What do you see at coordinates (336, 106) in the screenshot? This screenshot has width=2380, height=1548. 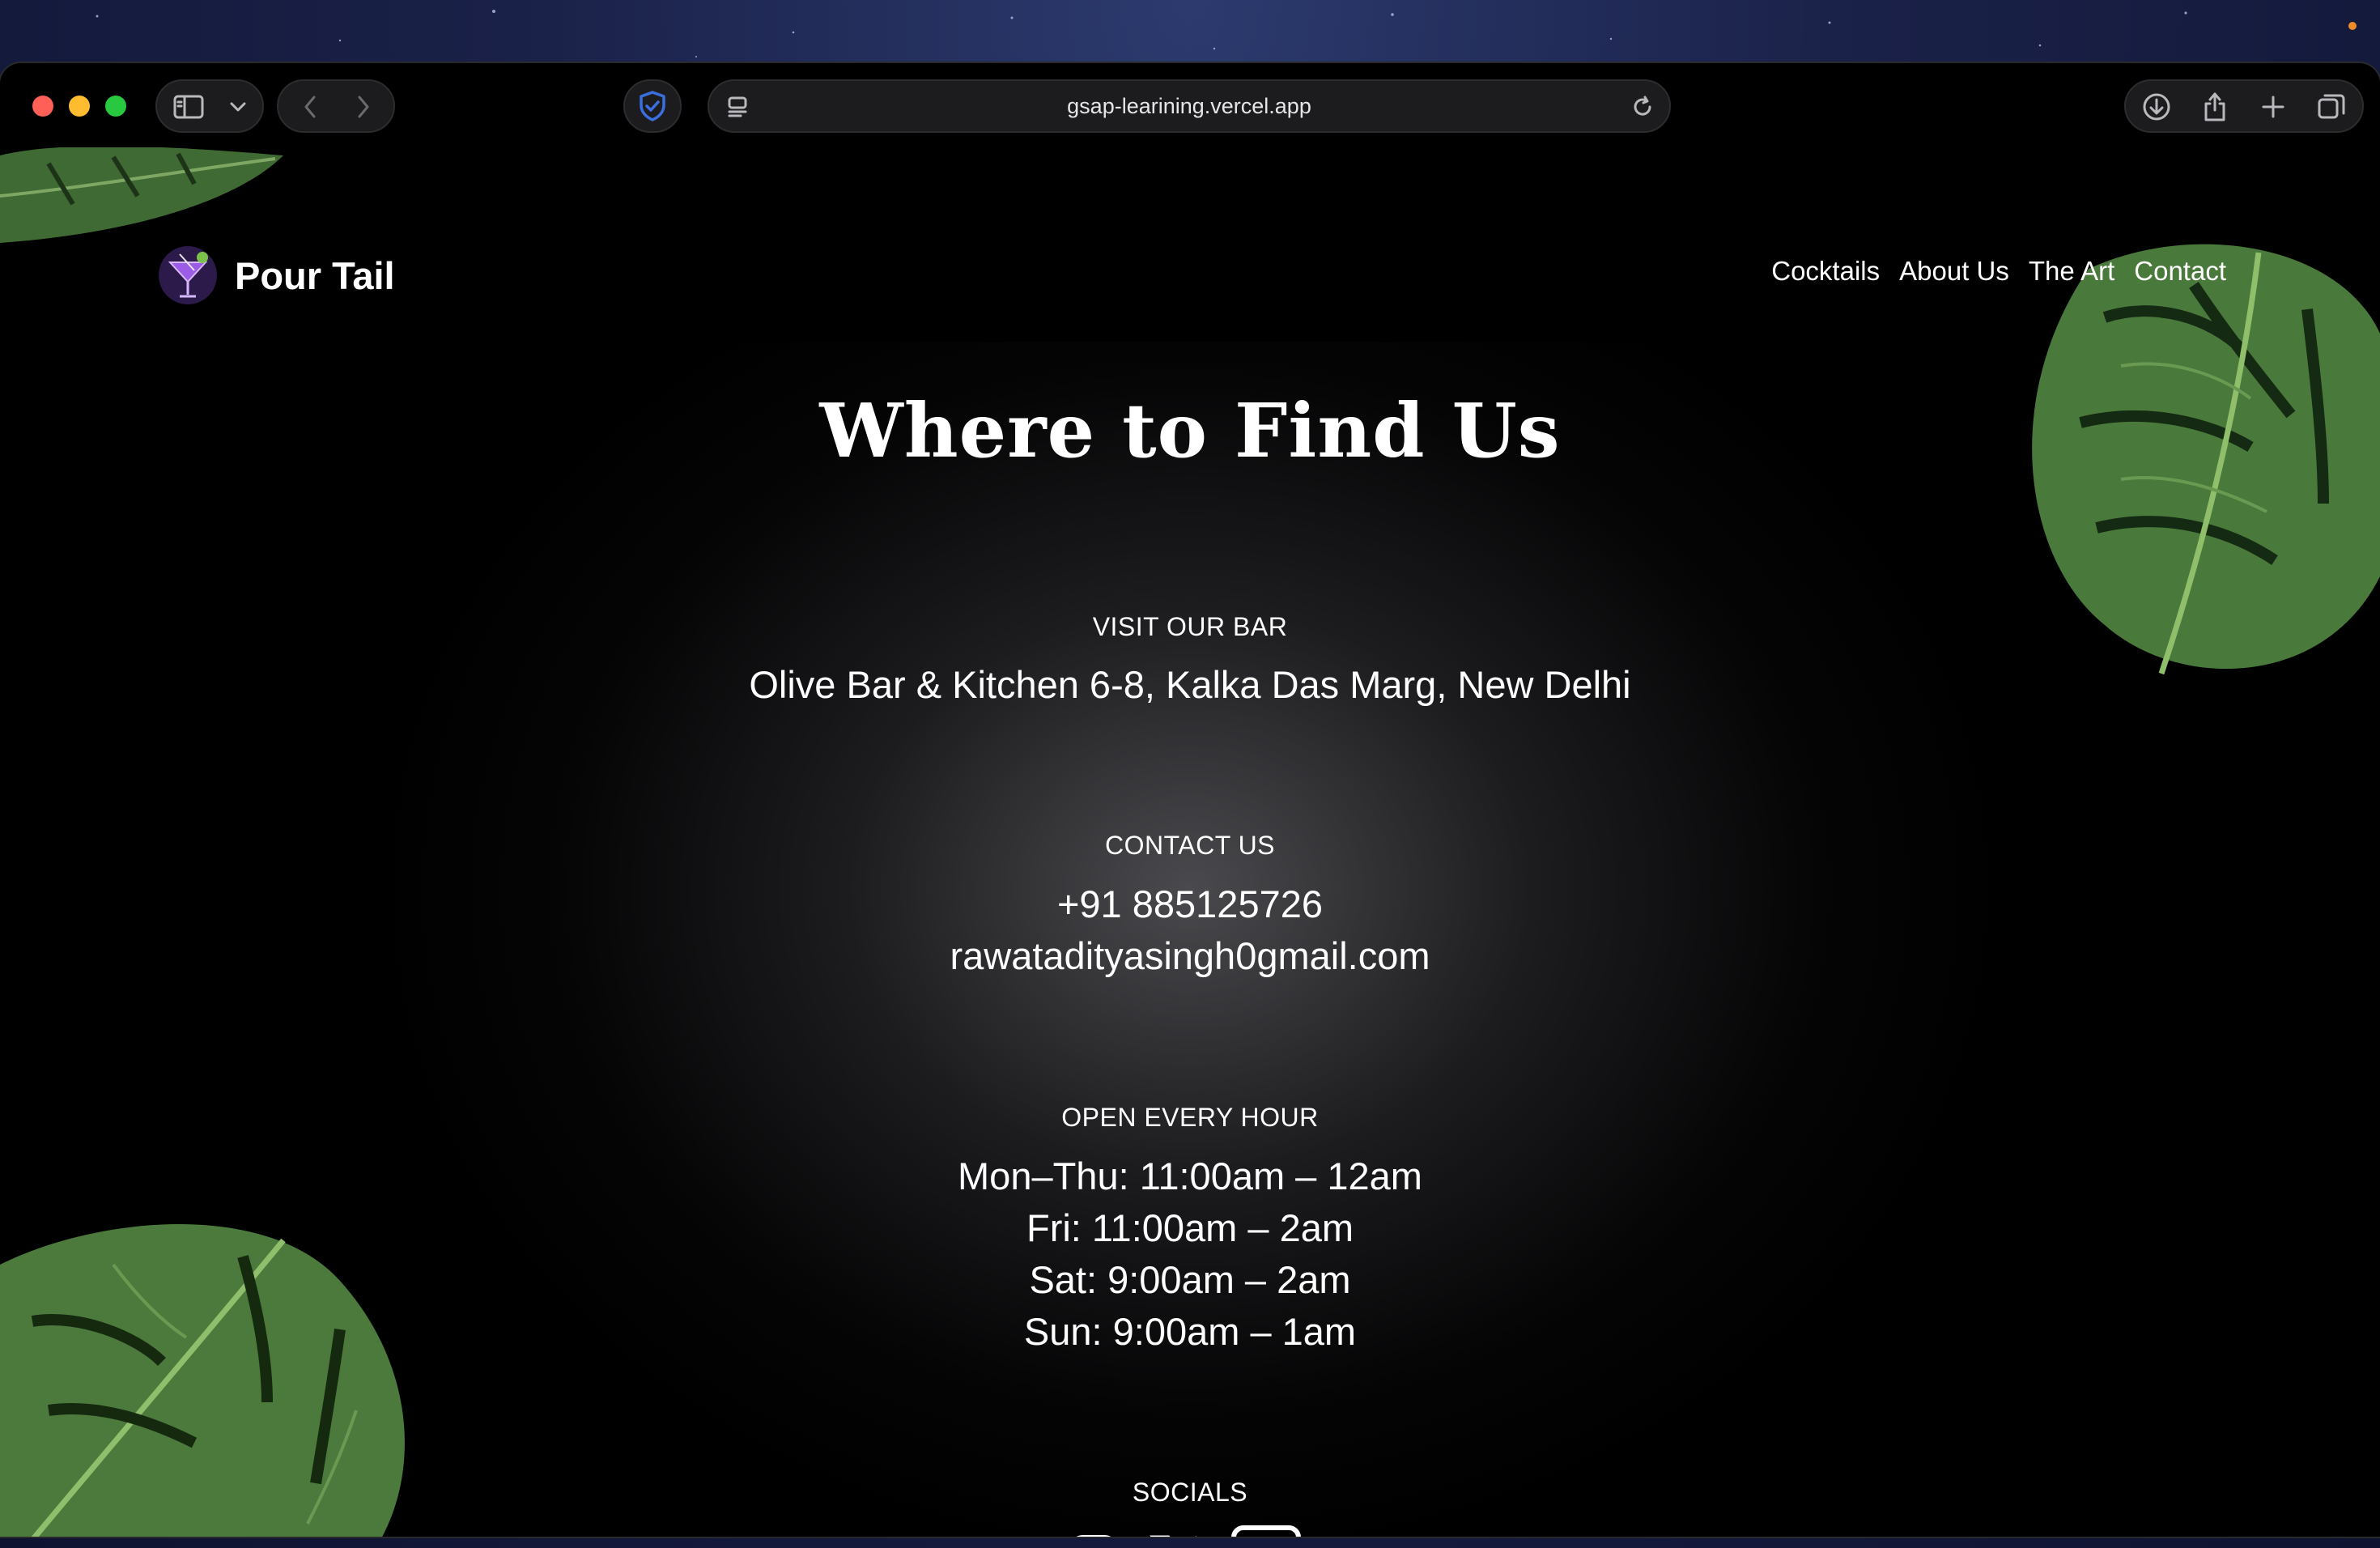 I see `history-nav-group` at bounding box center [336, 106].